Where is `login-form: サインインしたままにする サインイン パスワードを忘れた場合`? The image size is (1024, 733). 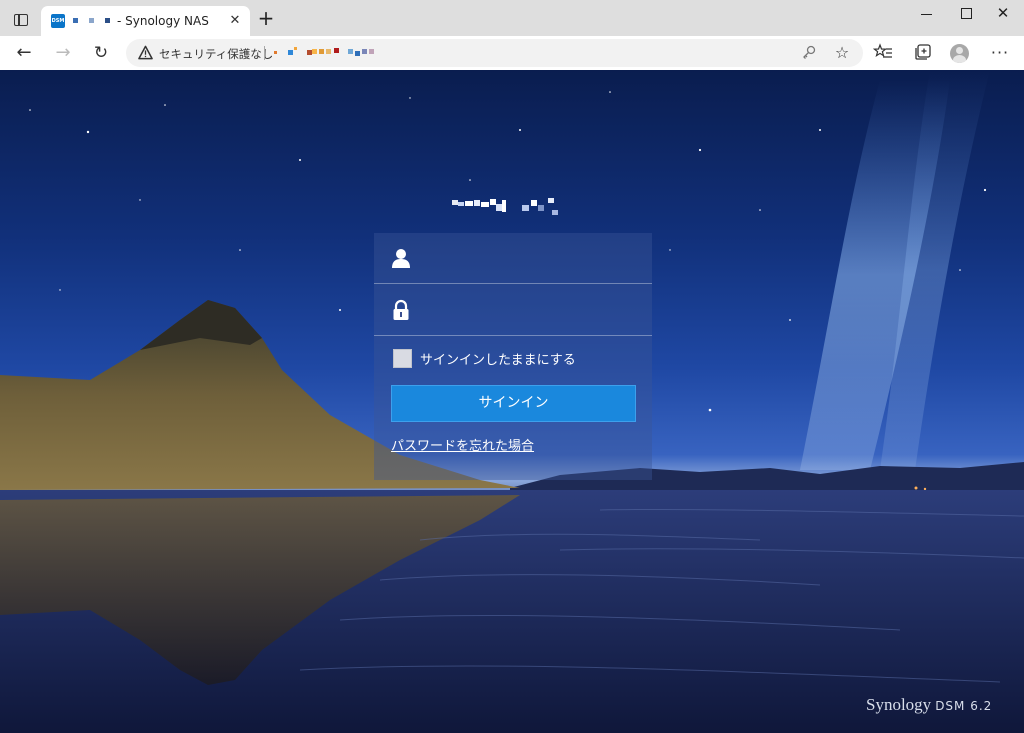
login-form: サインインしたままにする サインイン パスワードを忘れた場合 is located at coordinates (513, 356).